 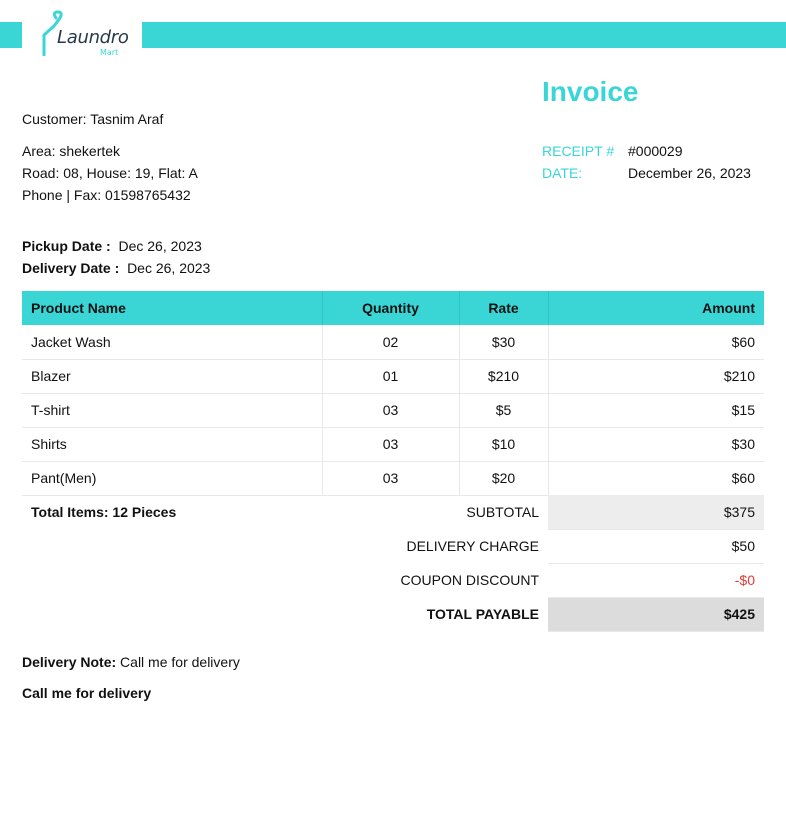 What do you see at coordinates (93, 119) in the screenshot?
I see `customer-name: Customer: Tasnim Araf` at bounding box center [93, 119].